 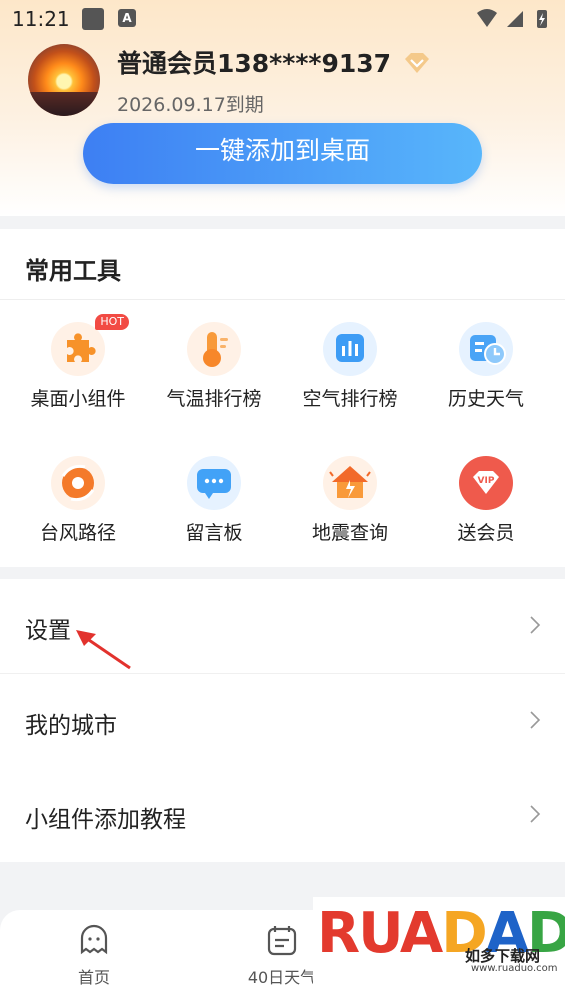 What do you see at coordinates (73, 271) in the screenshot?
I see `tools-title: 常用工具` at bounding box center [73, 271].